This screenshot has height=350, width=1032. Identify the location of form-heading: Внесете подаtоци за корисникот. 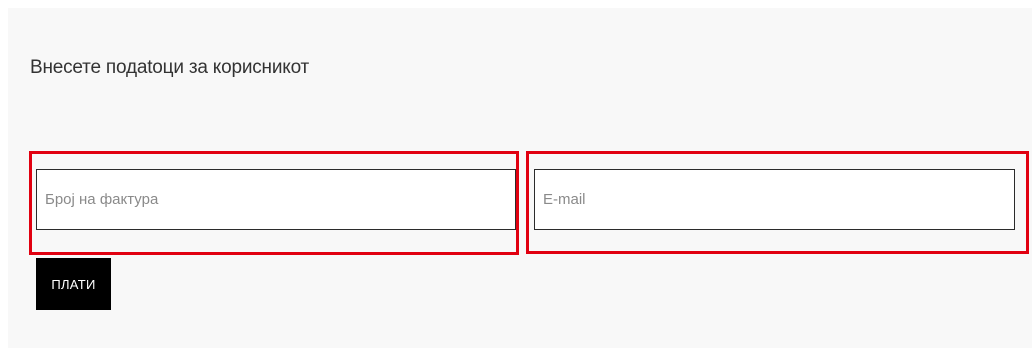
(170, 67).